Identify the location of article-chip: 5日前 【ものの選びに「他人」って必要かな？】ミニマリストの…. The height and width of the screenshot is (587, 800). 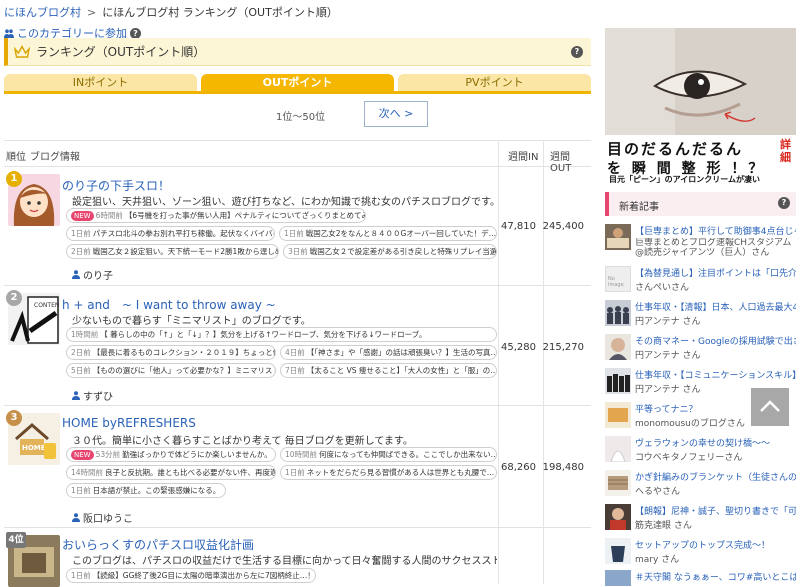
(171, 370).